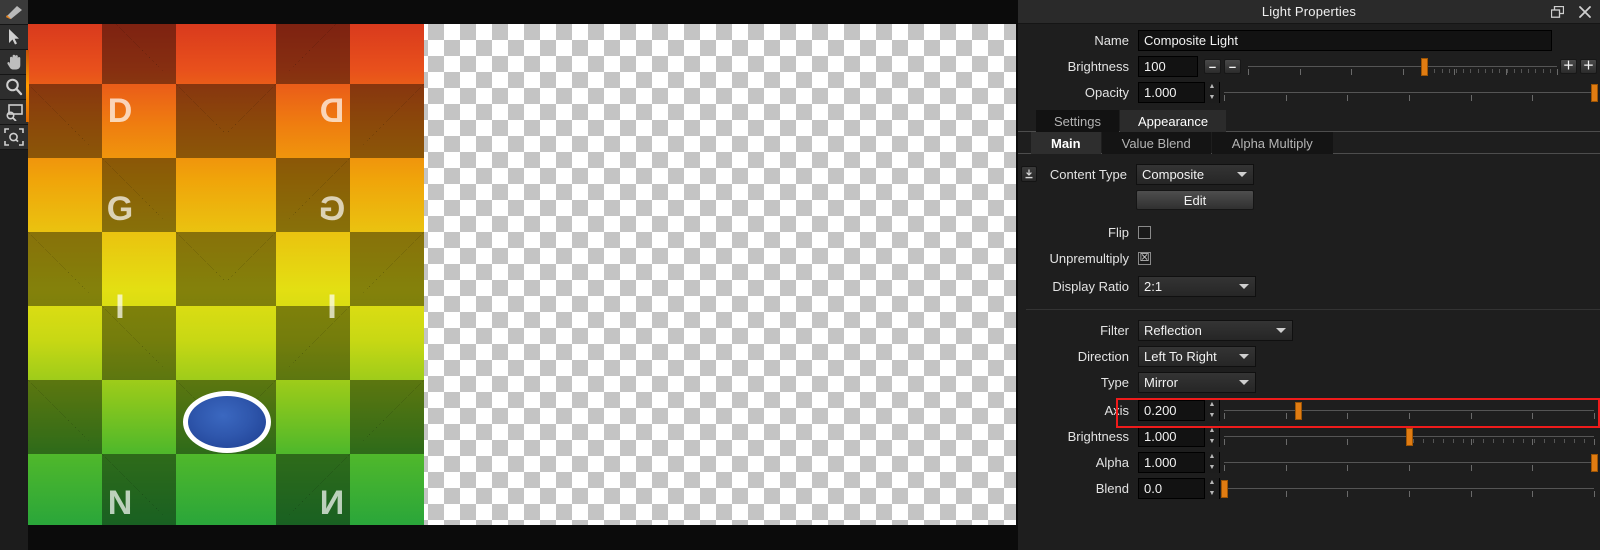 The image size is (1600, 550). I want to click on tab-value-blend: Value Blend, so click(1156, 143).